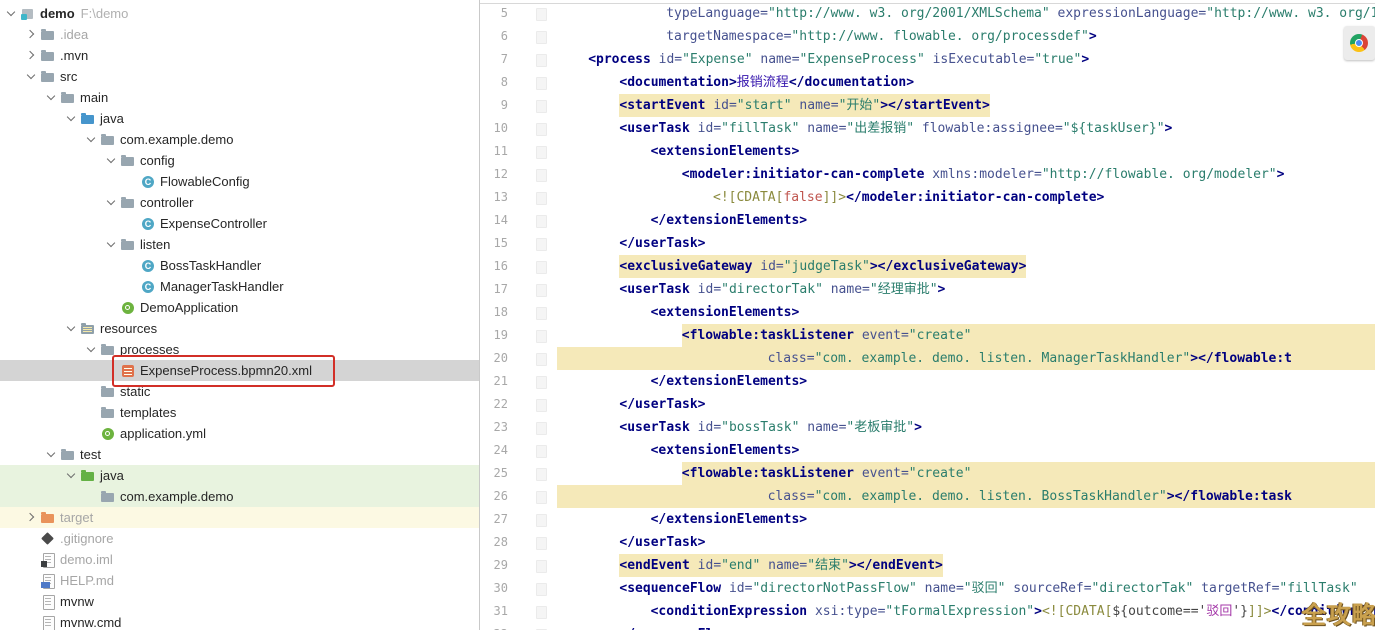  What do you see at coordinates (518, 13) in the screenshot?
I see `gutter: 5` at bounding box center [518, 13].